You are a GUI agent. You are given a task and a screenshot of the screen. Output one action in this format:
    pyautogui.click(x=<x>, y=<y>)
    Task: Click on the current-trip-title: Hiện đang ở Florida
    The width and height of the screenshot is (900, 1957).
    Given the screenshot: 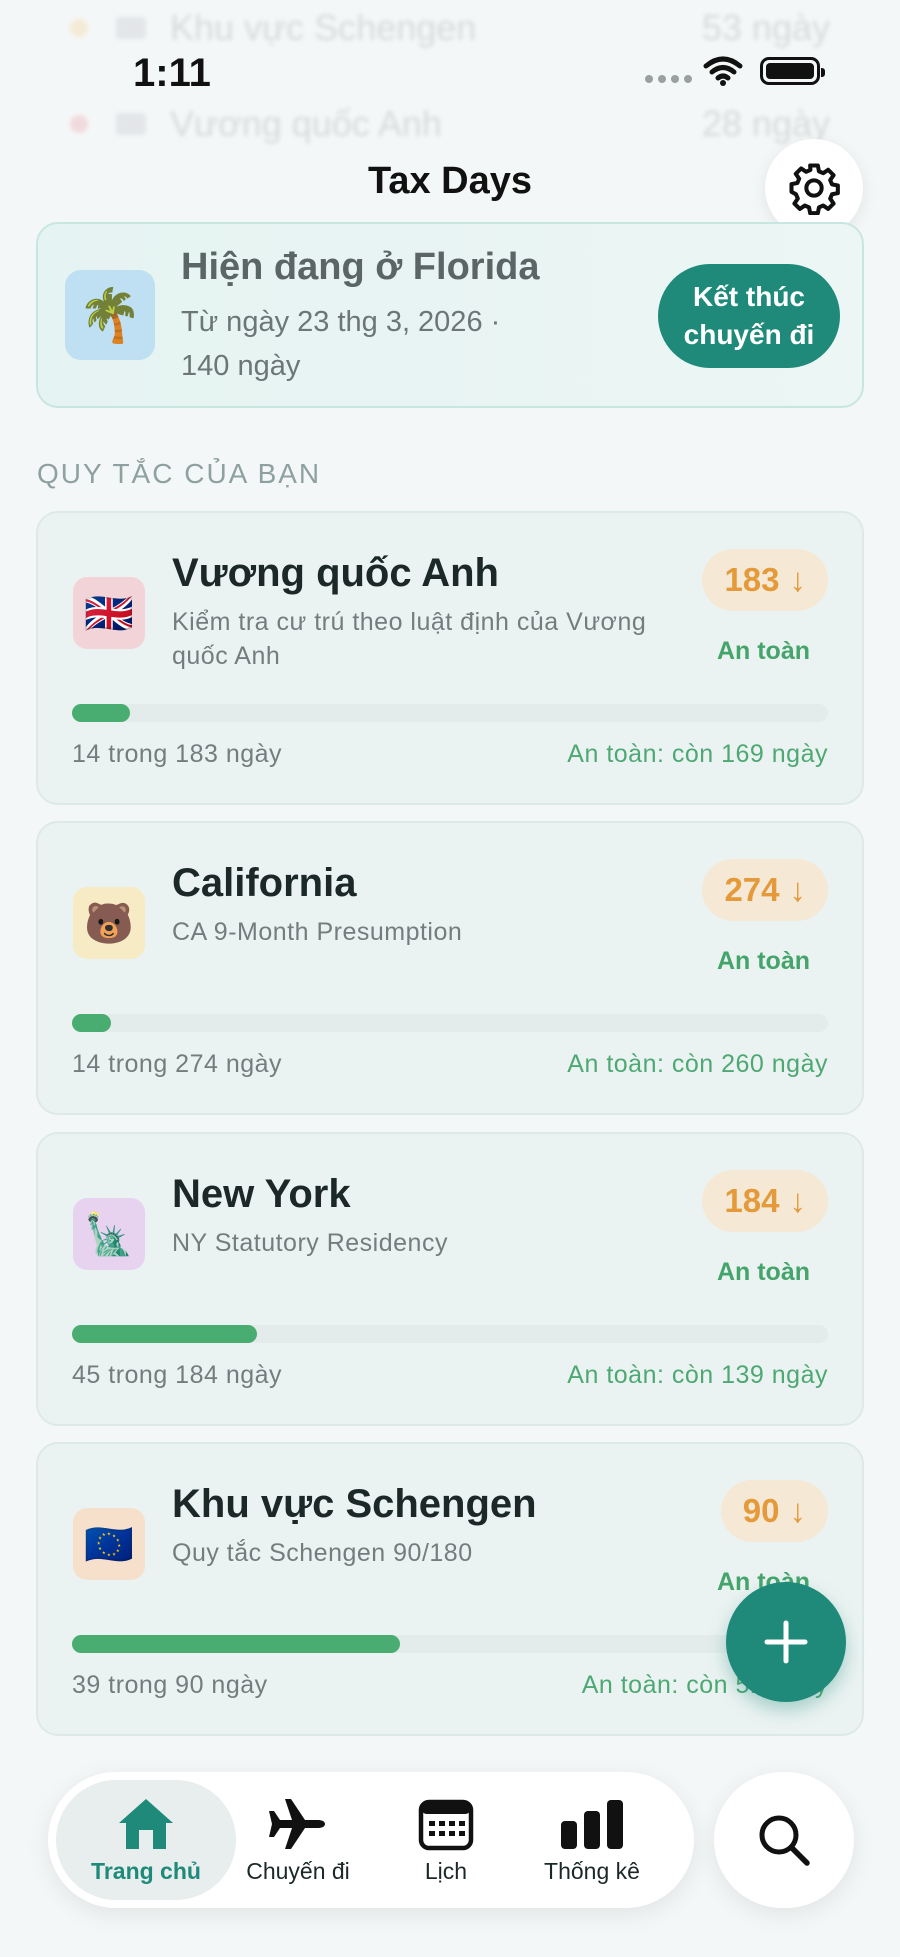 What is the action you would take?
    pyautogui.click(x=360, y=267)
    